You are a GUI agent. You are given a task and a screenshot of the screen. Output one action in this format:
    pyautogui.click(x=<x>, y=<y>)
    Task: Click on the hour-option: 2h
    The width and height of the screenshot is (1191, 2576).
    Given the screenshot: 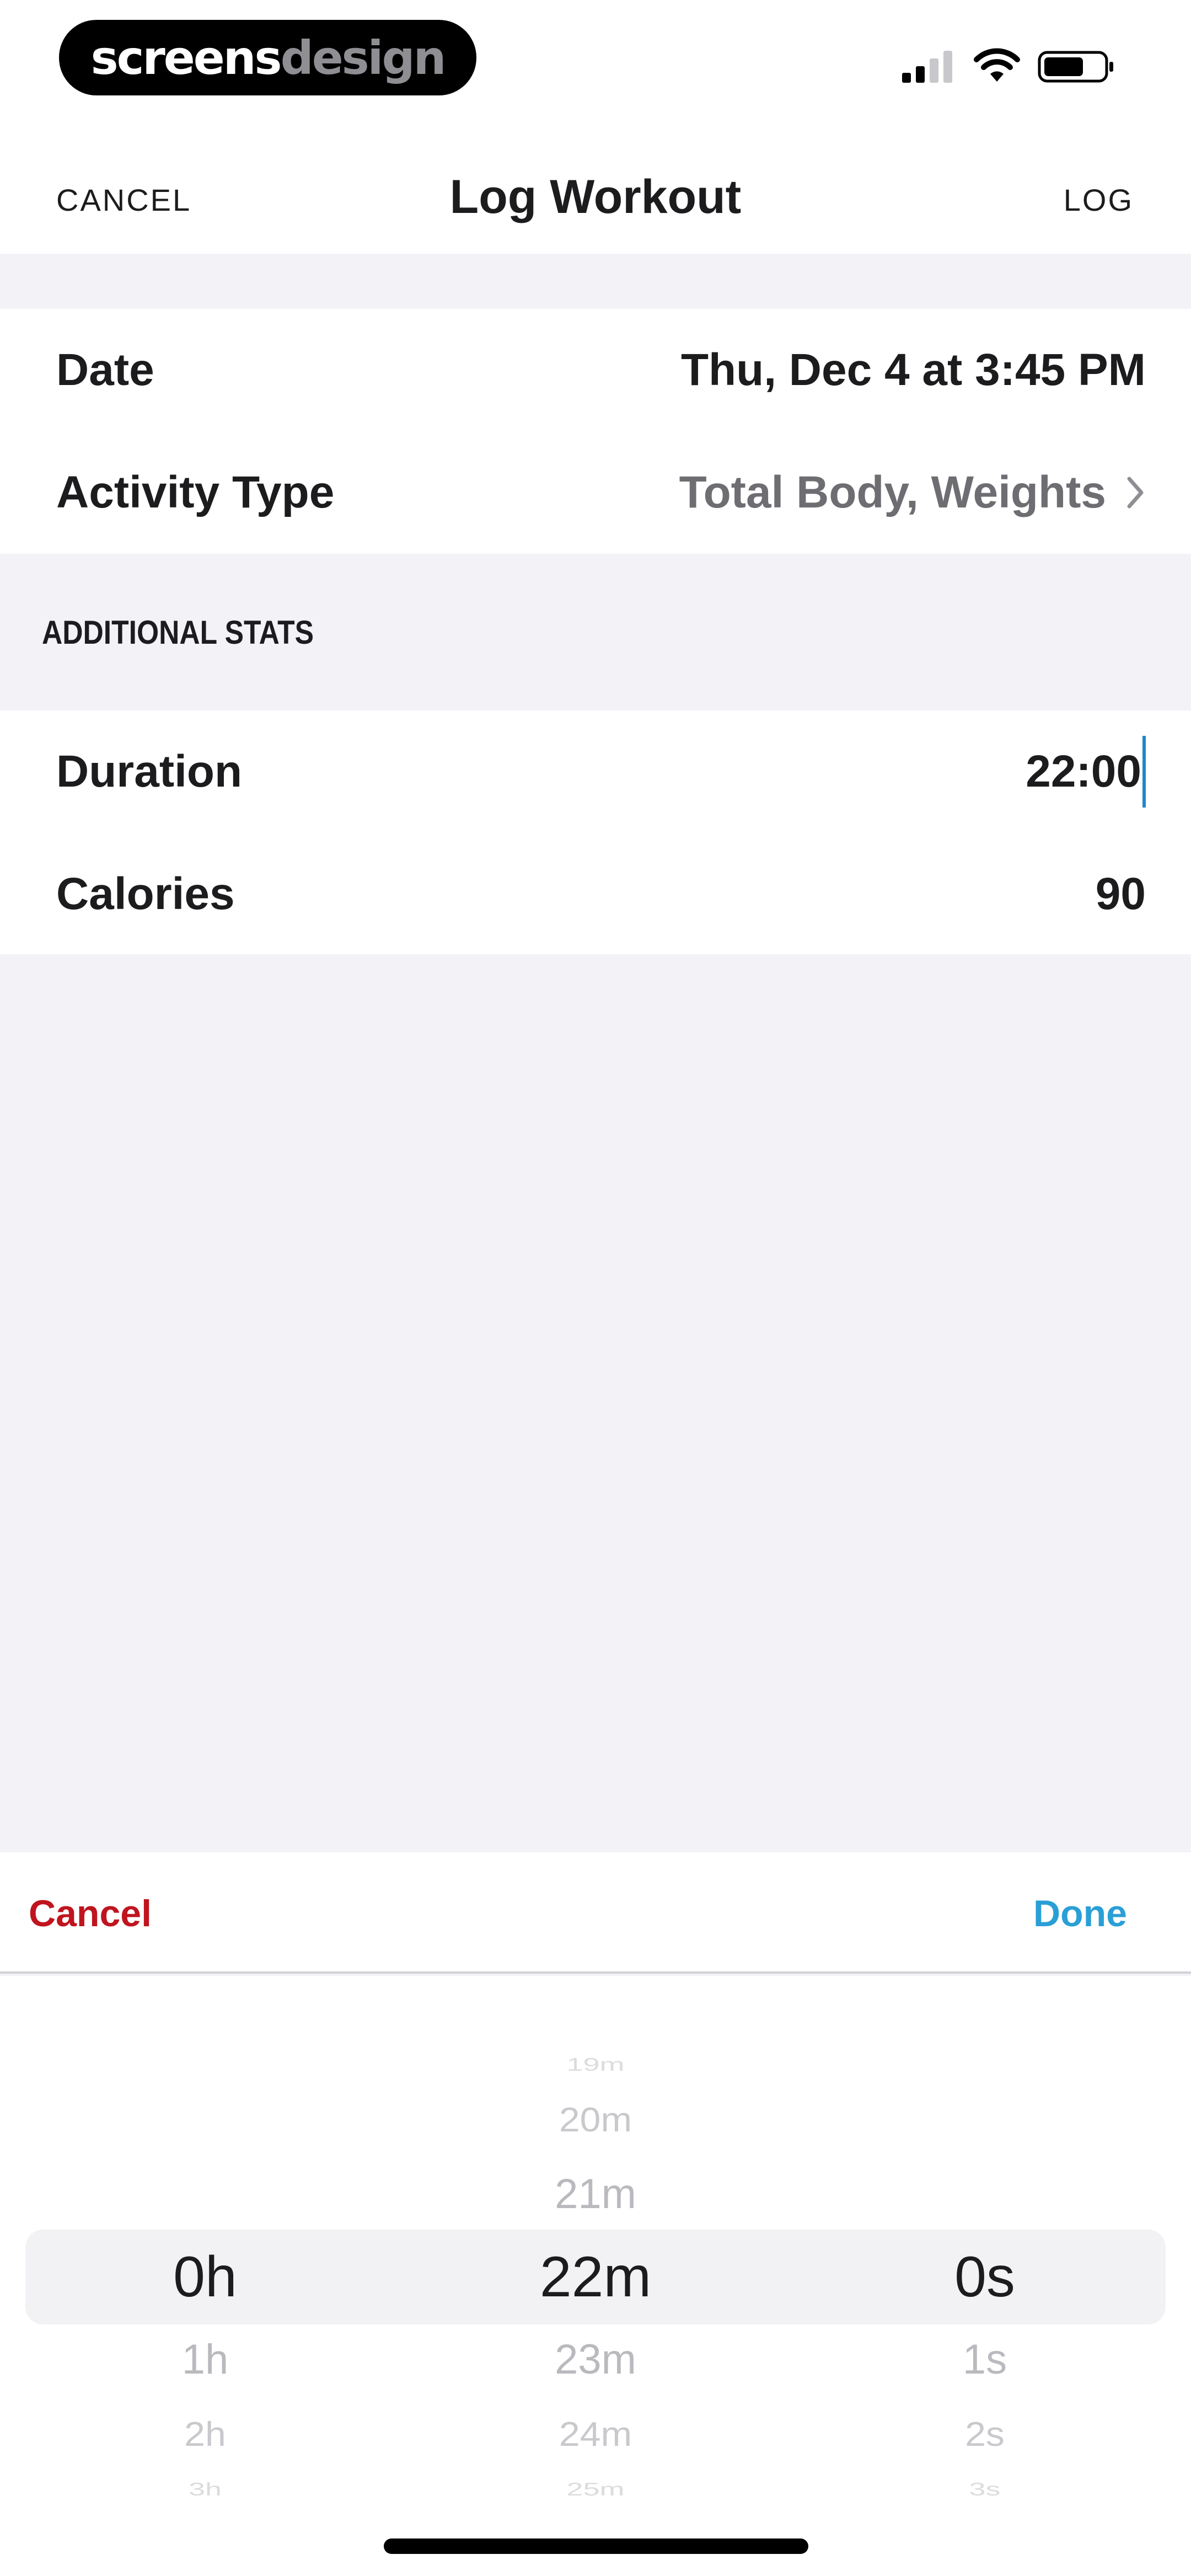 What is the action you would take?
    pyautogui.click(x=205, y=2434)
    